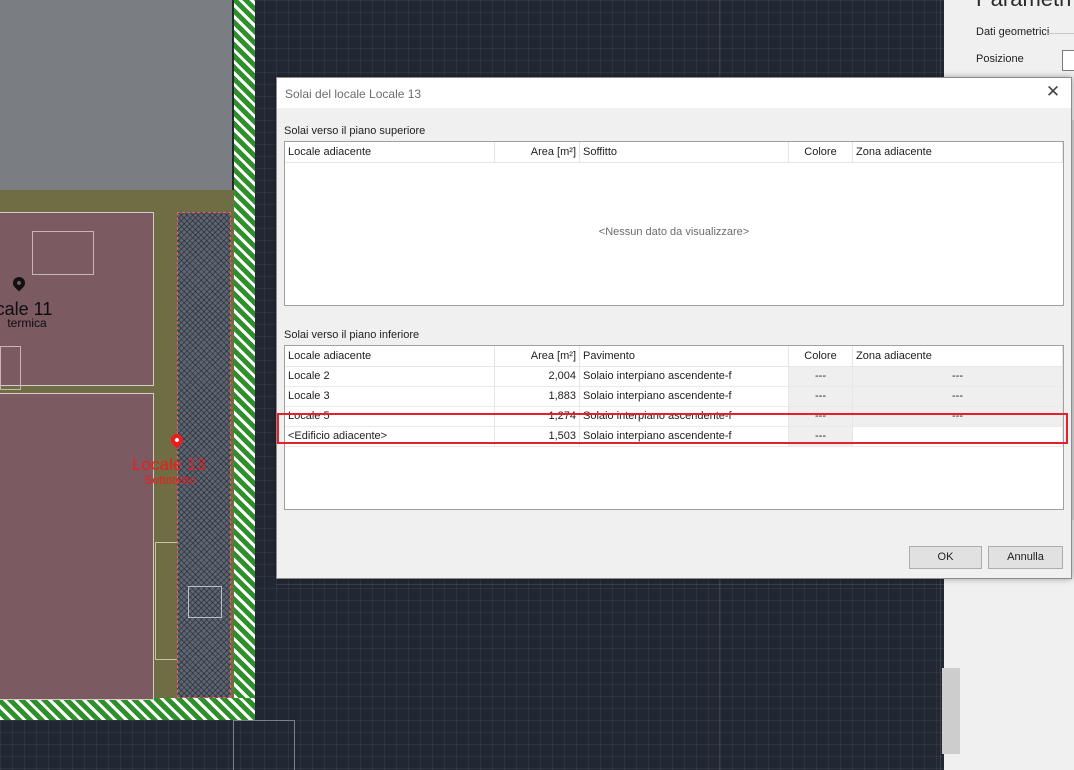 The width and height of the screenshot is (1074, 770). I want to click on locale-11-type: termica, so click(27, 323).